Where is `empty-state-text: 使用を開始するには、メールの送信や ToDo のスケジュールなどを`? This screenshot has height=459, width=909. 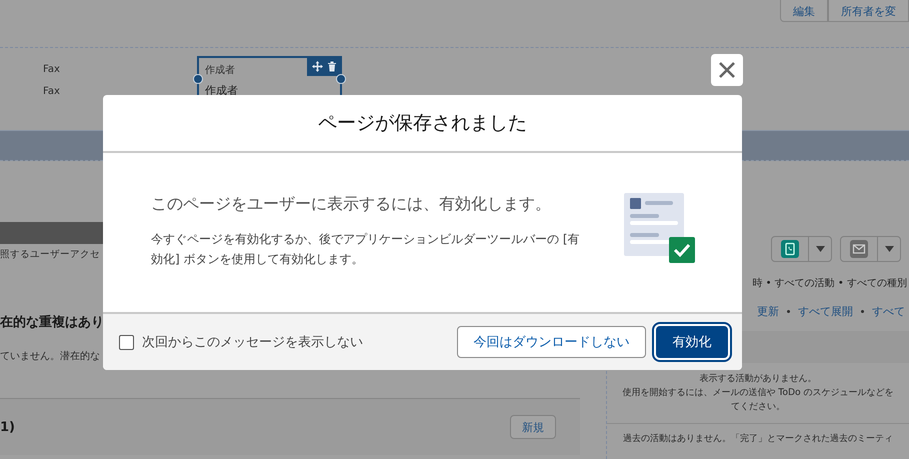 empty-state-text: 使用を開始するには、メールの送信や ToDo のスケジュールなどを is located at coordinates (758, 393).